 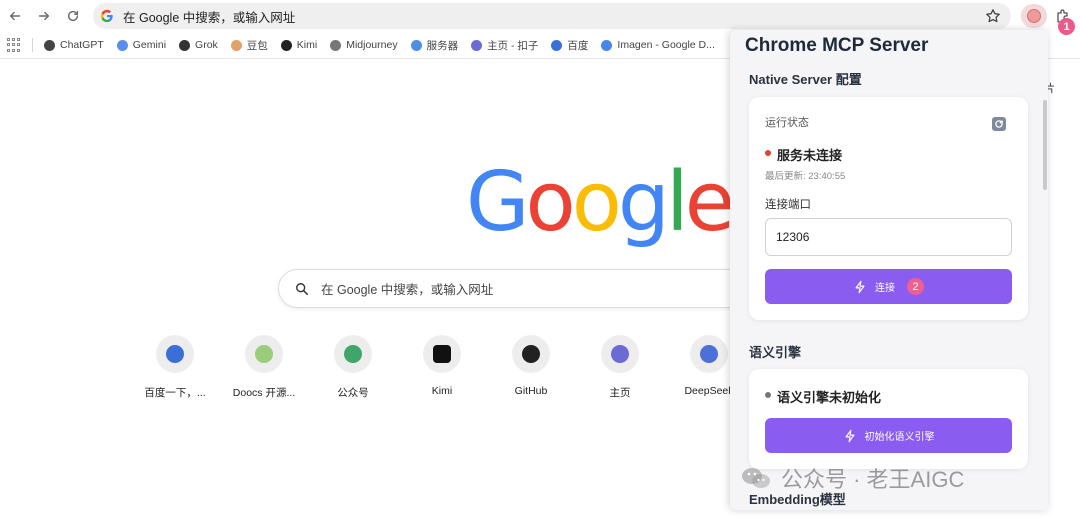 What do you see at coordinates (552, 16) in the screenshot?
I see `address-bar: 在 Google 中搜索，或输入网址` at bounding box center [552, 16].